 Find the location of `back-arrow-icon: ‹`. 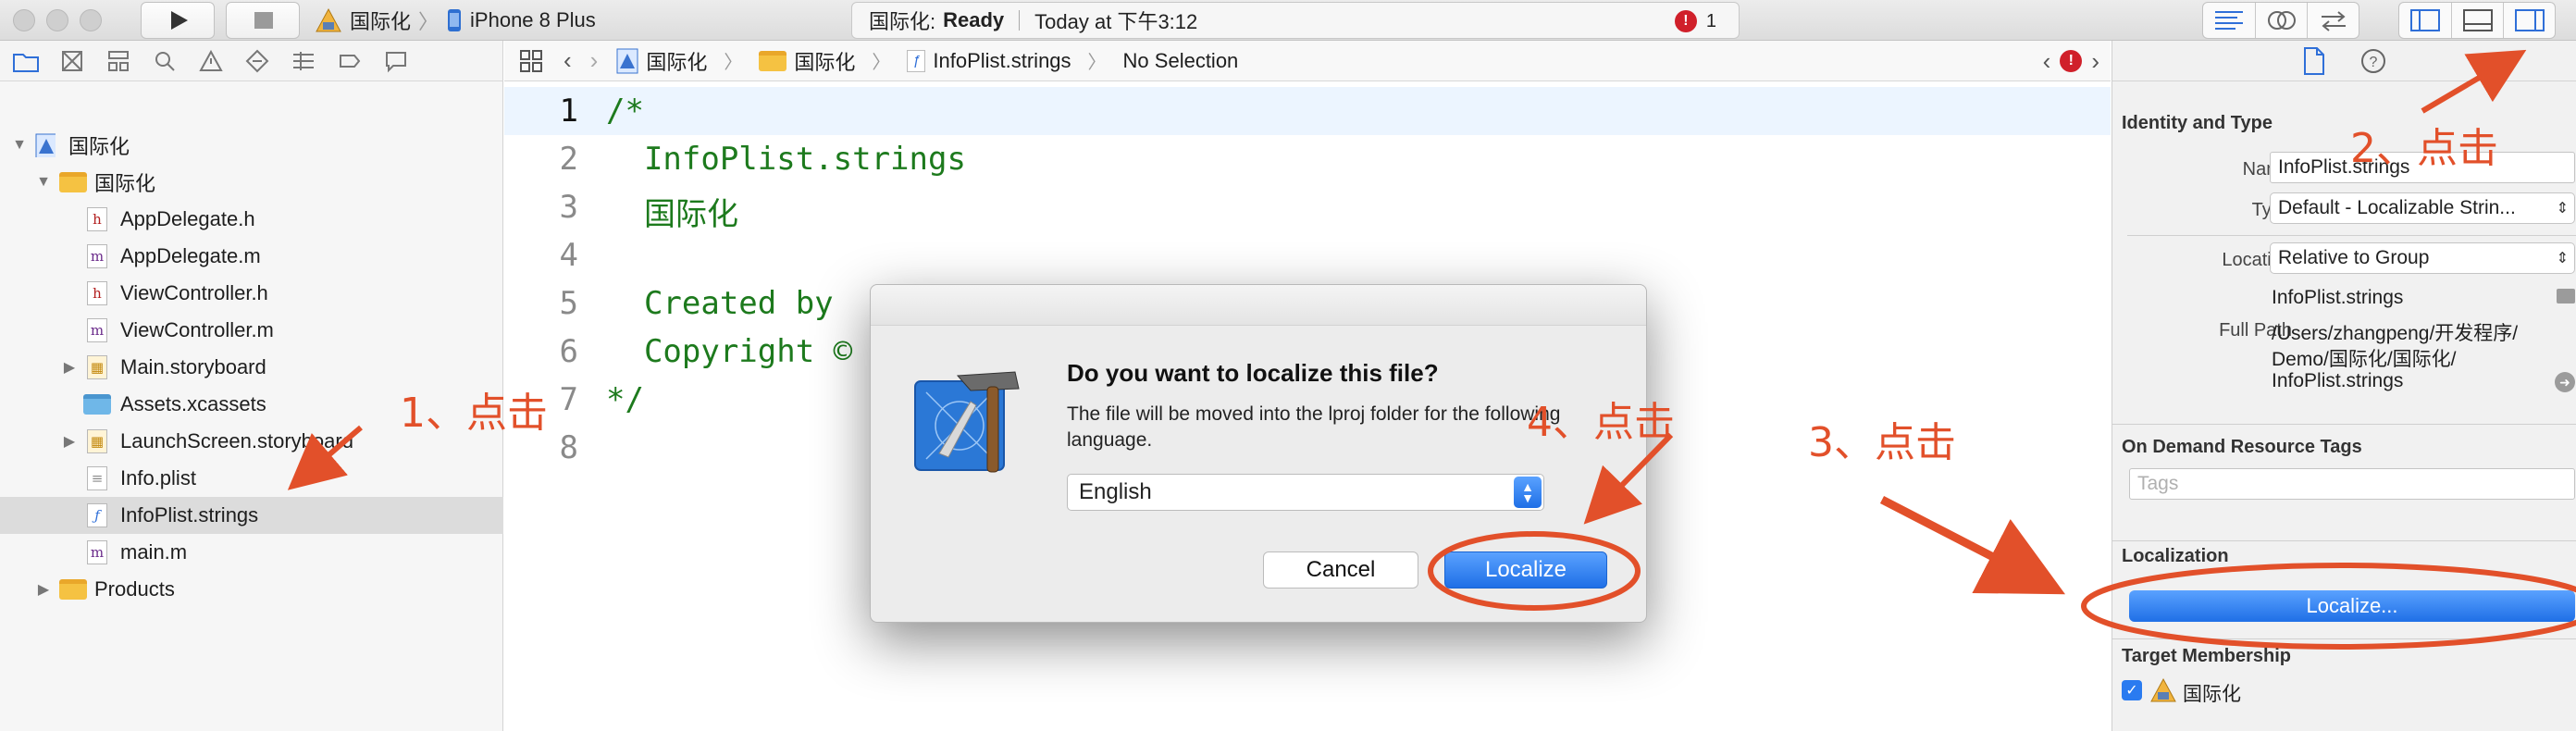

back-arrow-icon: ‹ is located at coordinates (568, 60).